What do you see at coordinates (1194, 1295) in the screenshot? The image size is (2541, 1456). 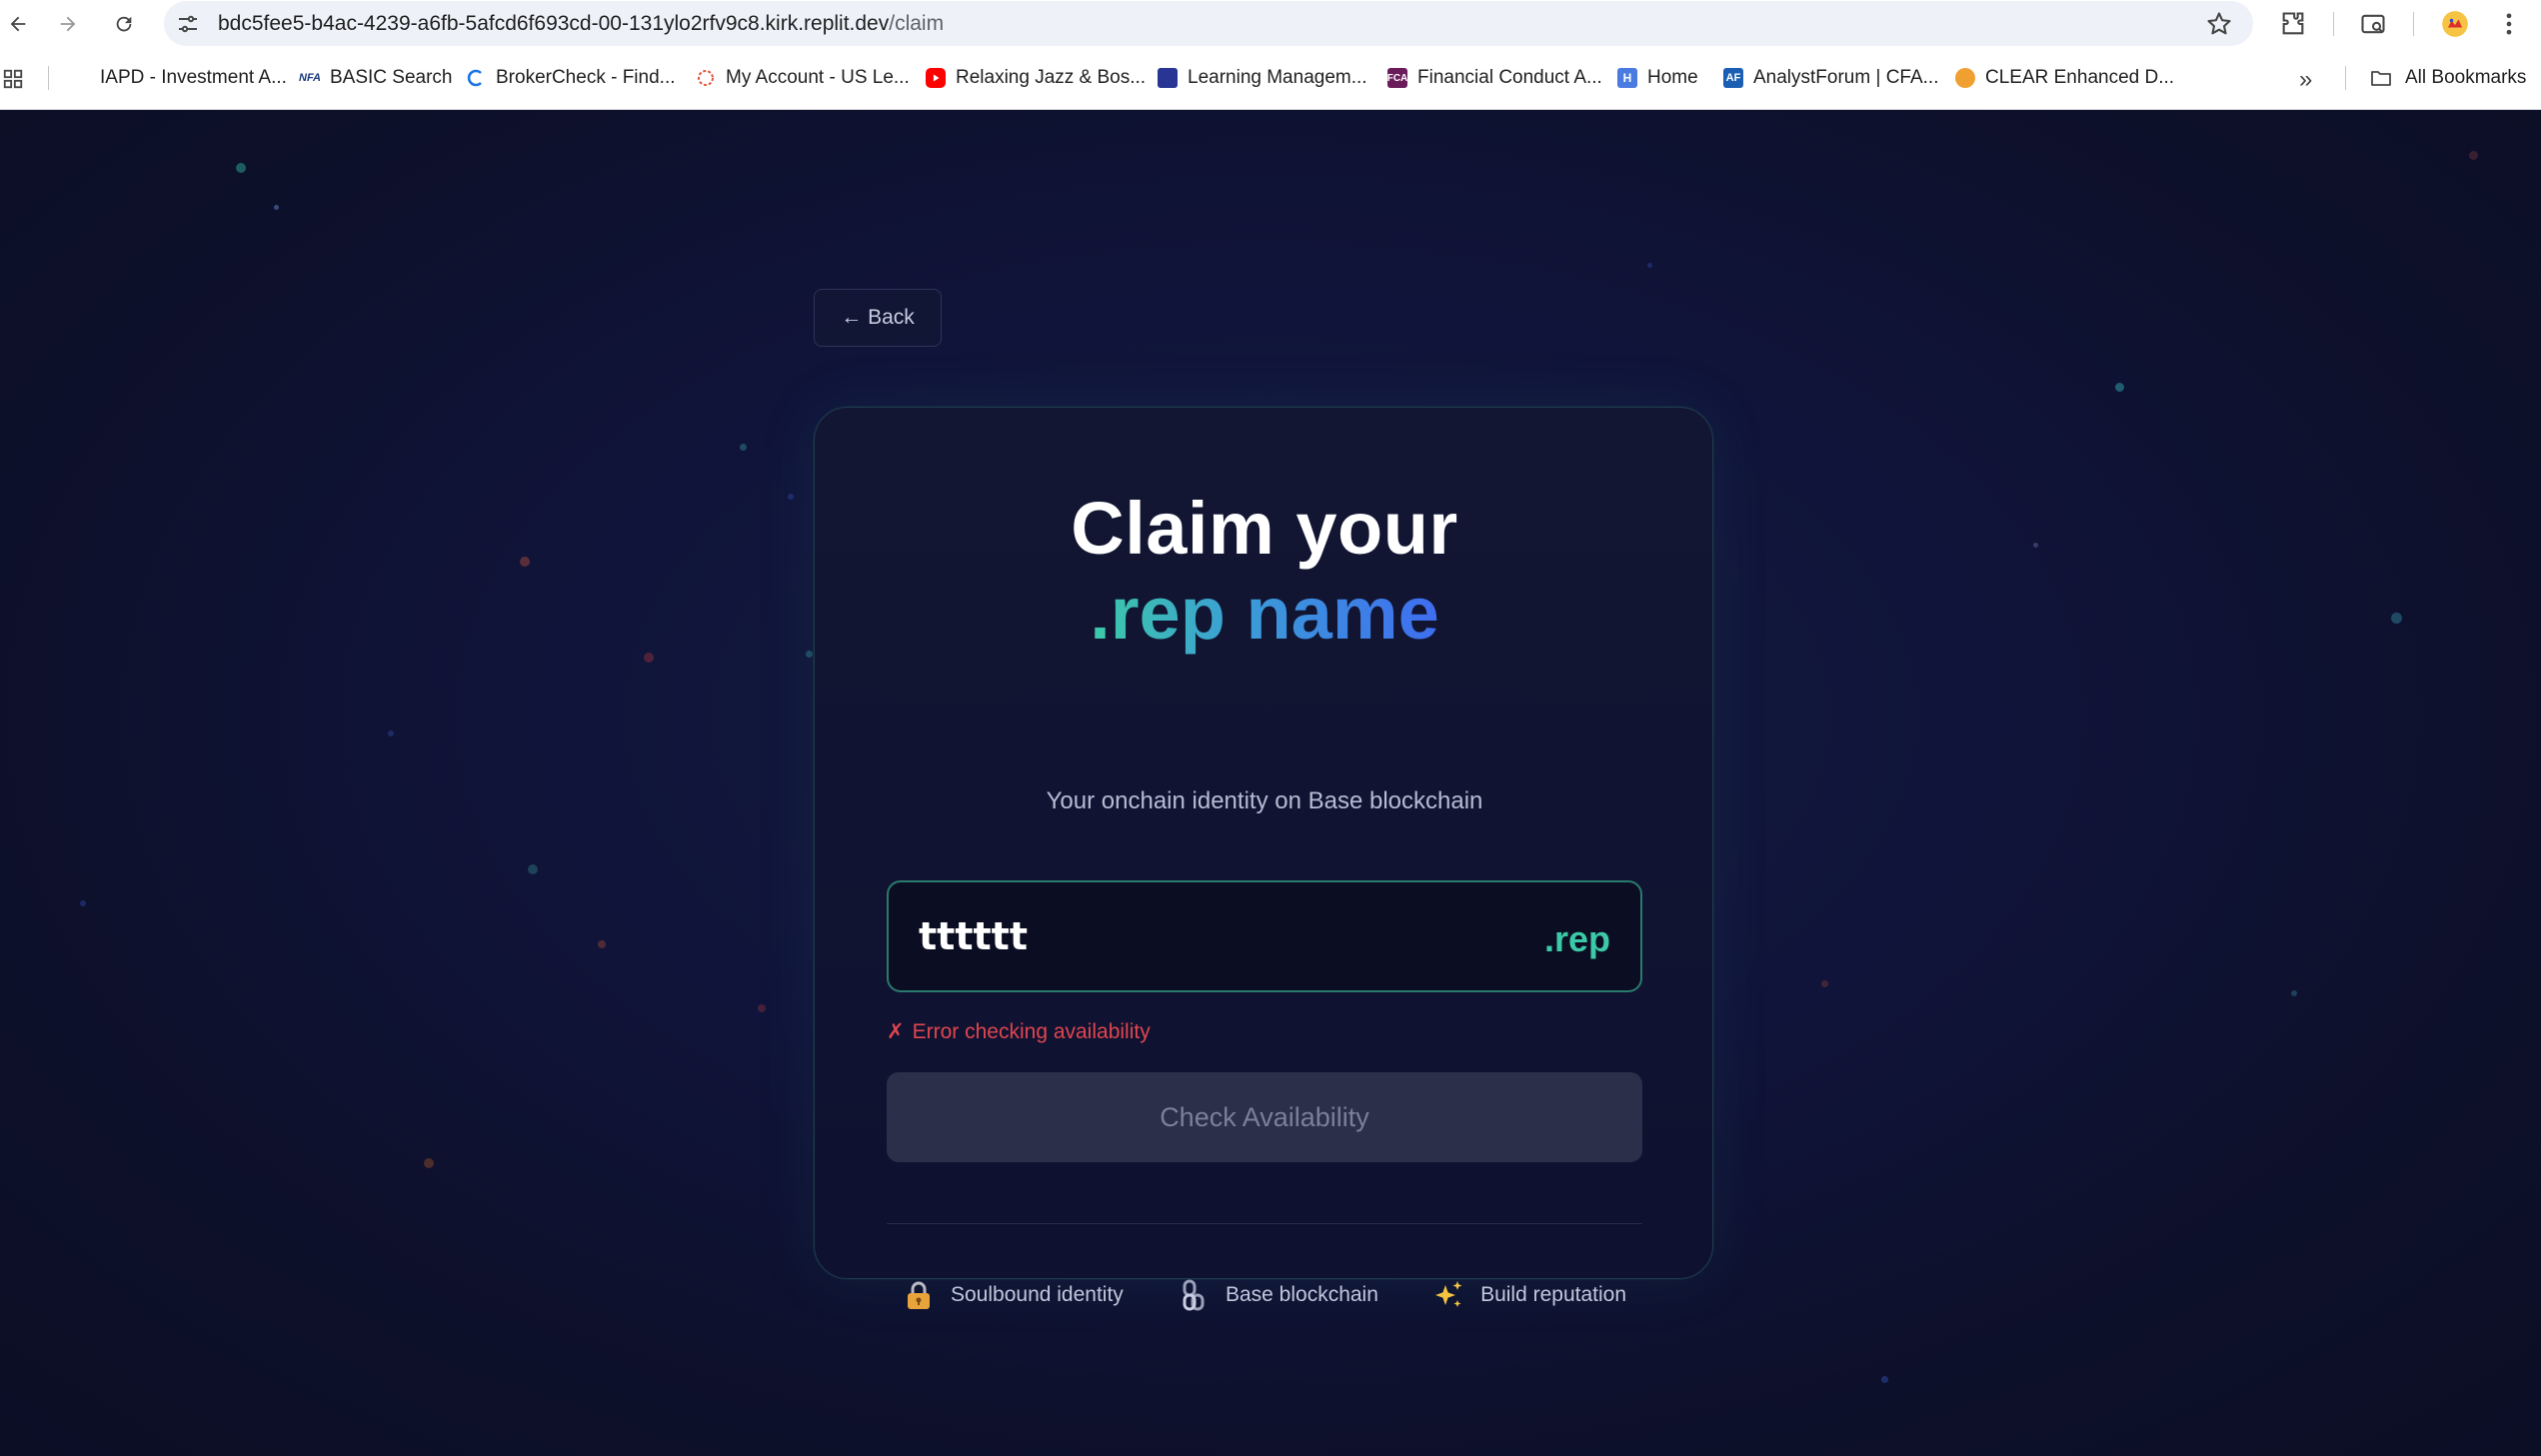 I see `chain-icon` at bounding box center [1194, 1295].